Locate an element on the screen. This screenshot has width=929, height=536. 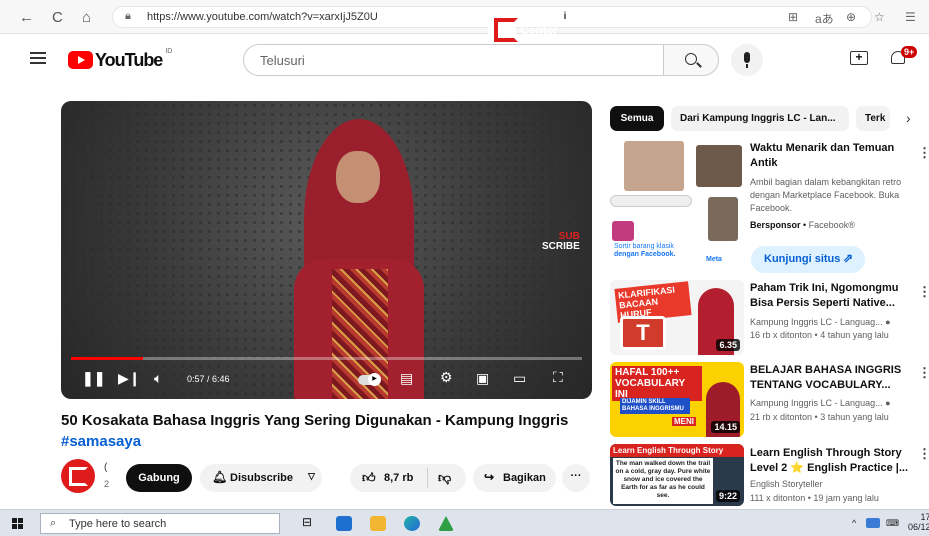
more-actions-button: ··· is located at coordinates (576, 478).